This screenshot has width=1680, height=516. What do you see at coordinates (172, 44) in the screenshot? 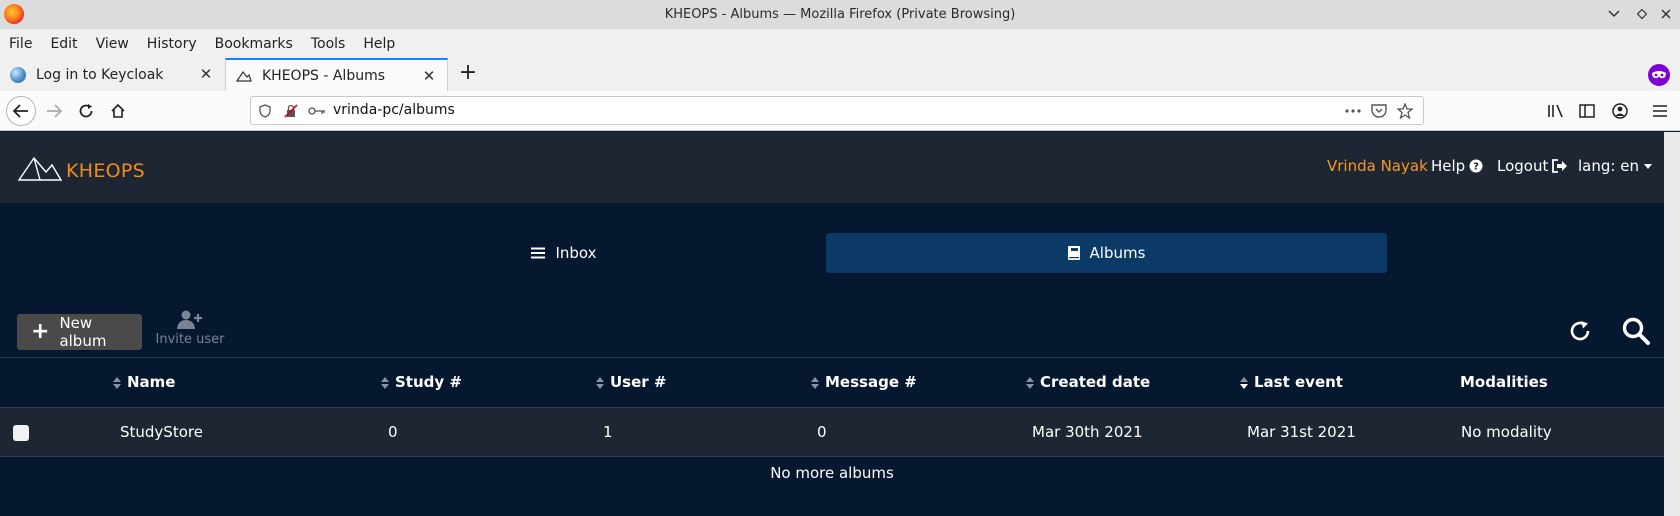
I see `menu-history: History` at bounding box center [172, 44].